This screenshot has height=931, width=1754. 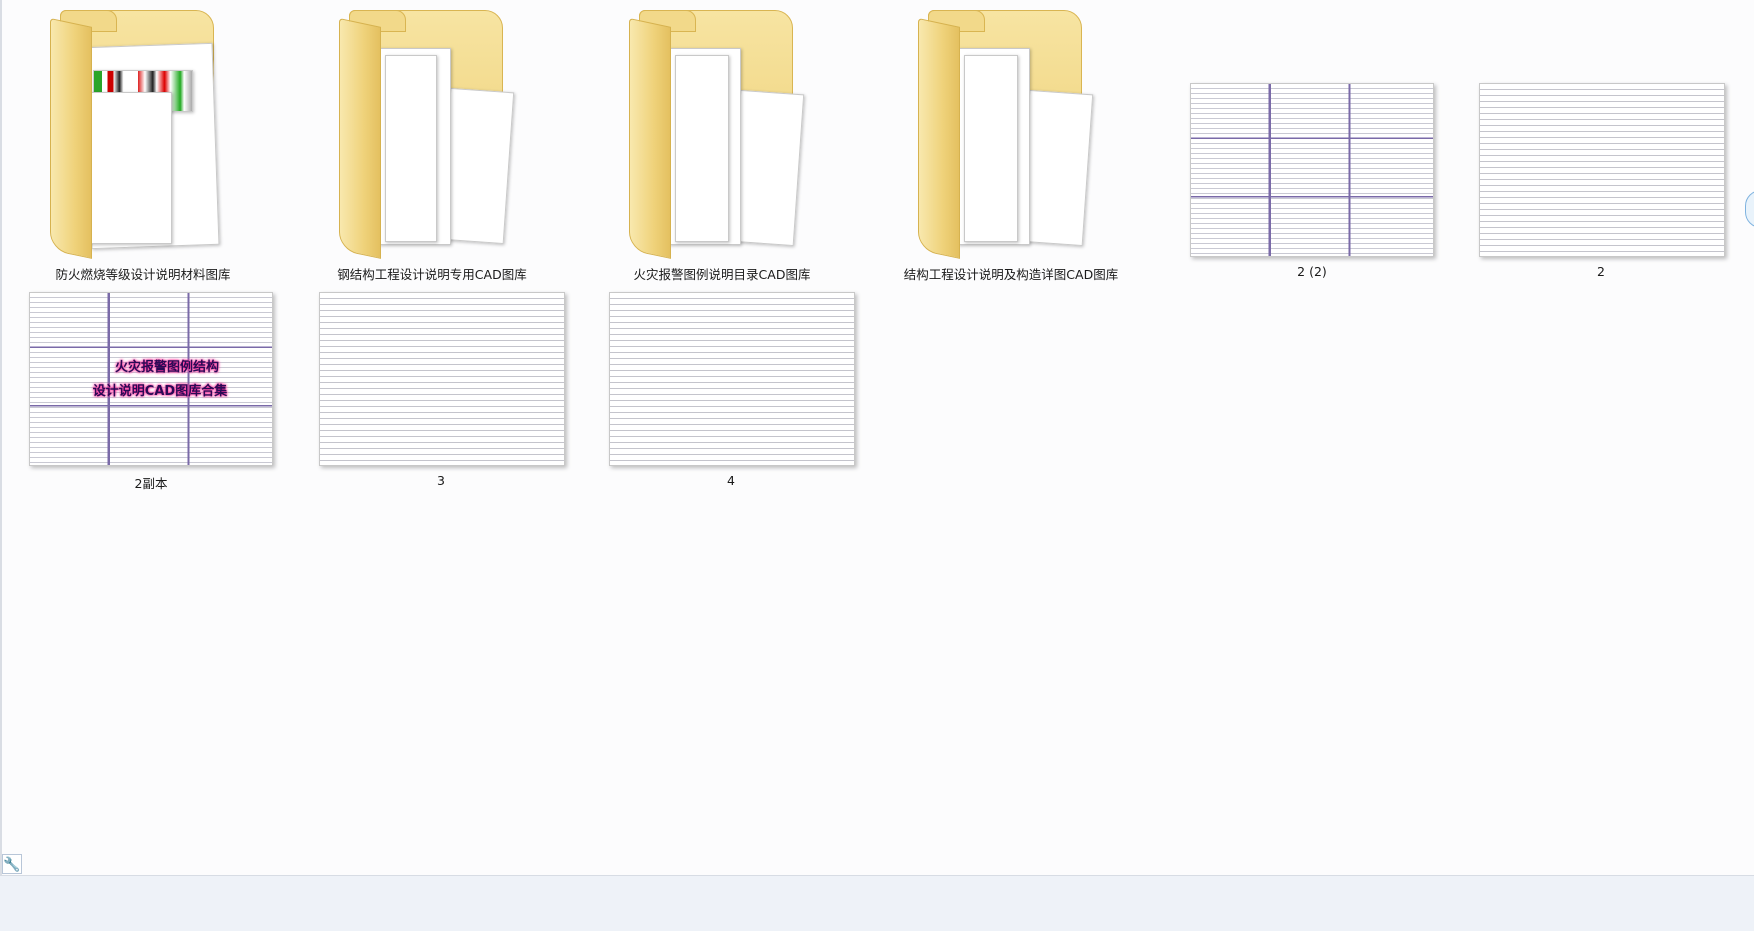 I want to click on thumbnail-overlay-text: 火灾报警图例结构, so click(x=166, y=367).